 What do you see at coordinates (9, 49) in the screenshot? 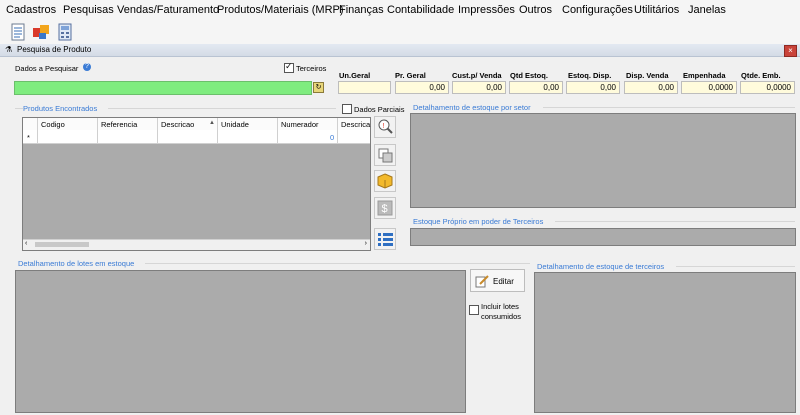
I see `window-icon: ⚗` at bounding box center [9, 49].